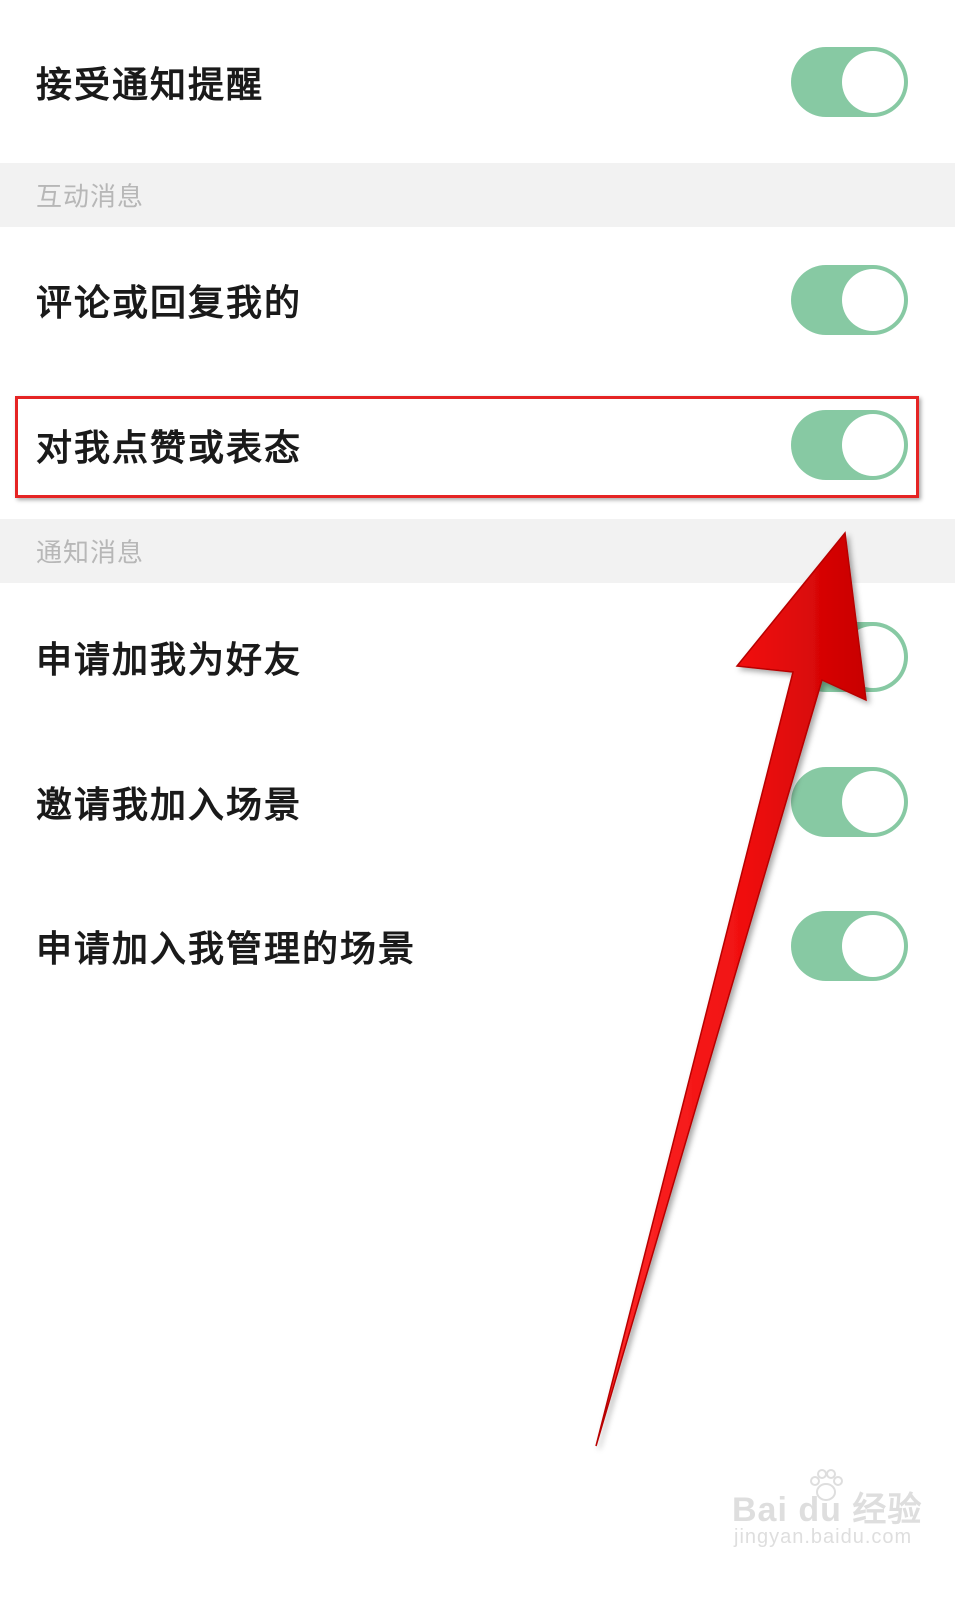 Image resolution: width=974 pixels, height=1600 pixels. What do you see at coordinates (90, 553) in the screenshot?
I see `section-title: 通知消息` at bounding box center [90, 553].